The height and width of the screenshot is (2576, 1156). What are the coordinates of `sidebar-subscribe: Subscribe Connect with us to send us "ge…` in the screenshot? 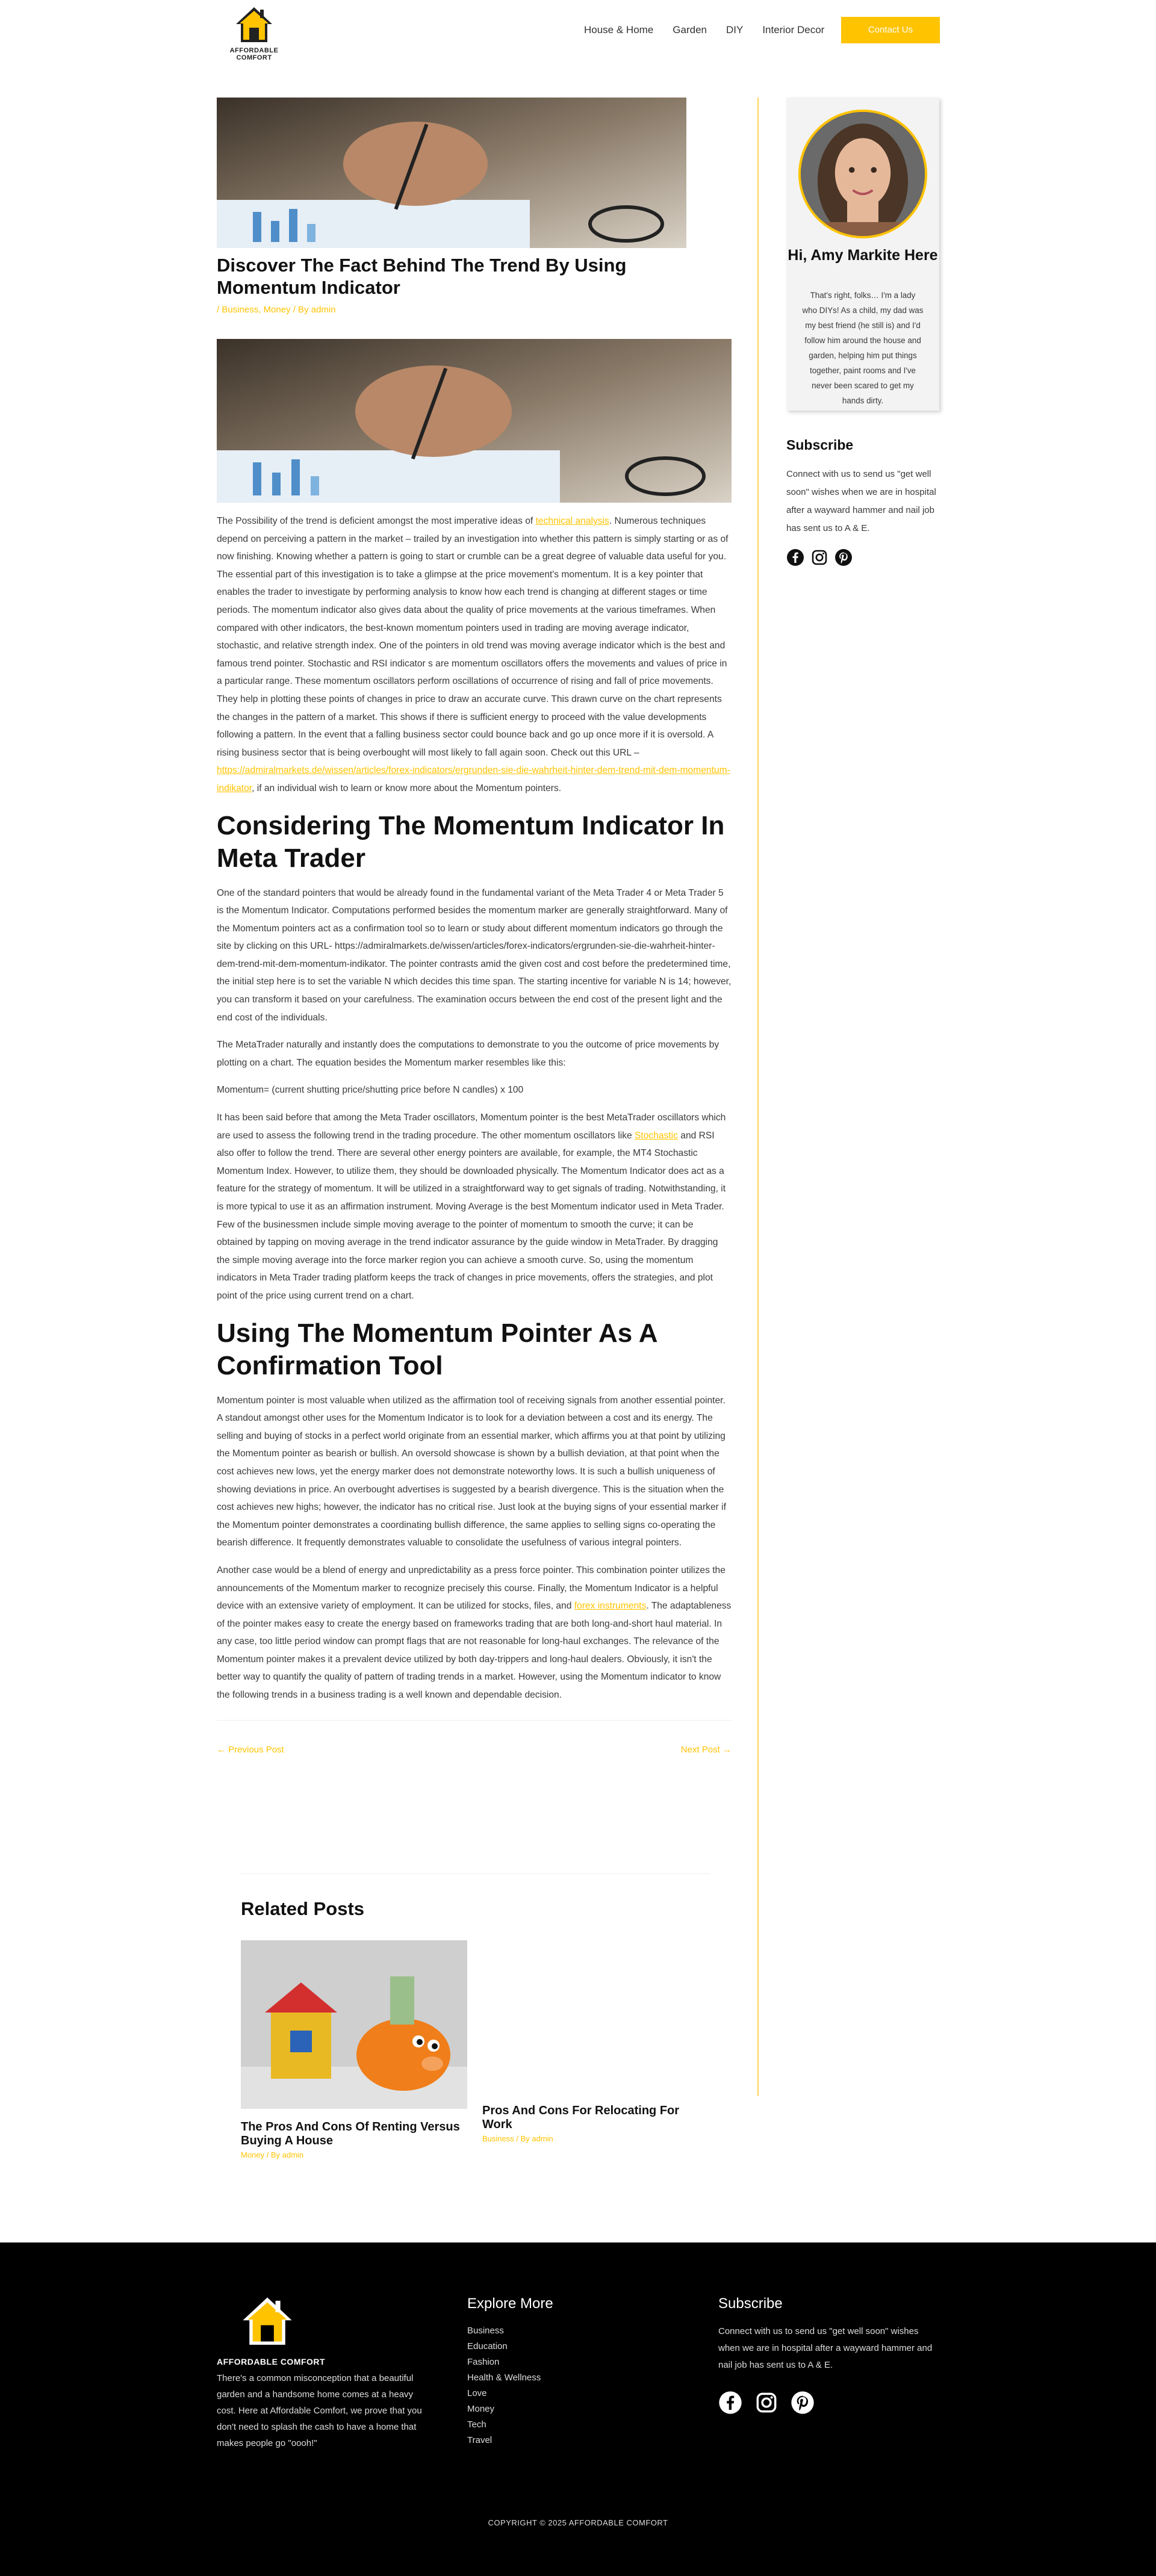 It's located at (864, 501).